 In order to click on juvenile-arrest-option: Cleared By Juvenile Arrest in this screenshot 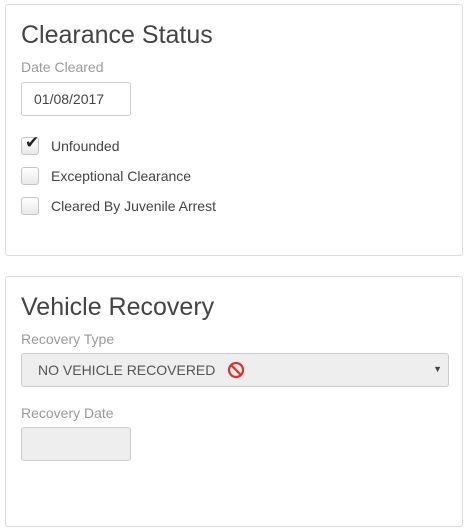, I will do `click(118, 206)`.